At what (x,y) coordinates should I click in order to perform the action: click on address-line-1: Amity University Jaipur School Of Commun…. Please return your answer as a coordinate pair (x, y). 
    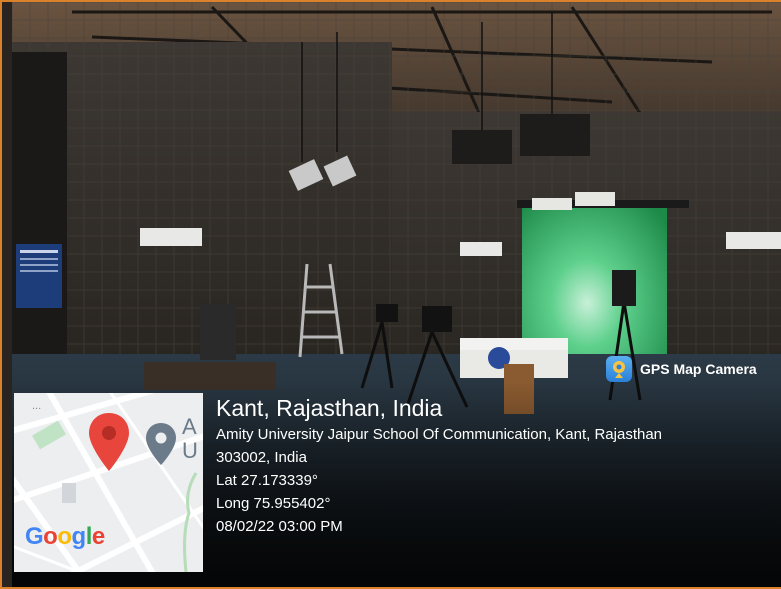
    Looking at the image, I should click on (439, 434).